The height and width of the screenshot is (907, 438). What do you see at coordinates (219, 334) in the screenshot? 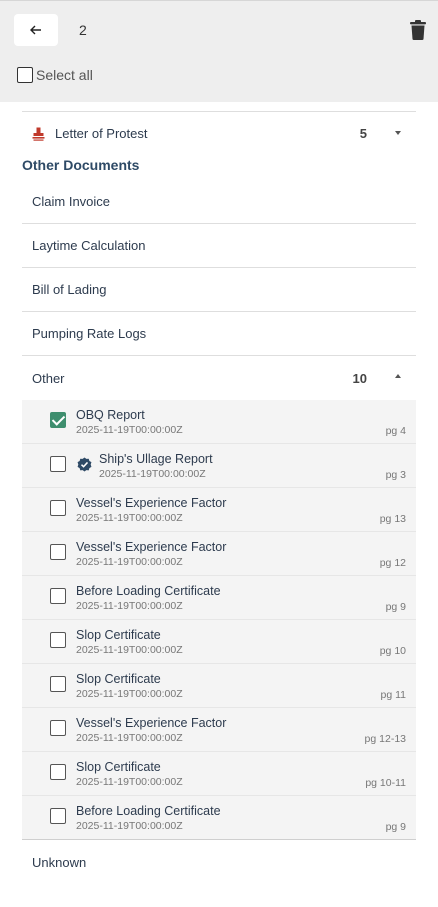
I see `folder-pumping-rate-logs: Pumping Rate Logs` at bounding box center [219, 334].